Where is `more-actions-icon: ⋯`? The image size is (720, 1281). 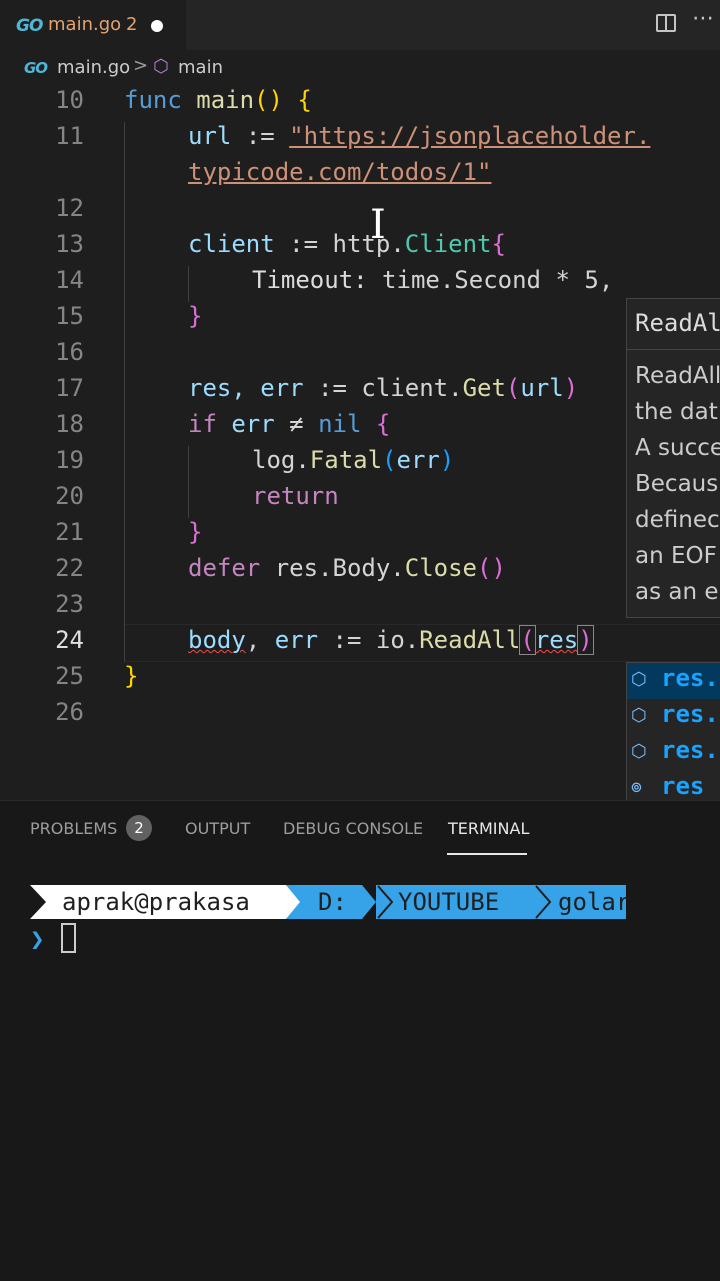 more-actions-icon: ⋯ is located at coordinates (703, 18).